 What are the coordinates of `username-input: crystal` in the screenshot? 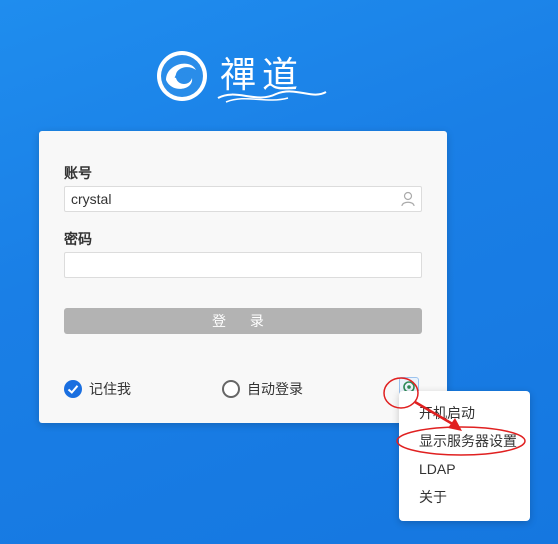 It's located at (243, 199).